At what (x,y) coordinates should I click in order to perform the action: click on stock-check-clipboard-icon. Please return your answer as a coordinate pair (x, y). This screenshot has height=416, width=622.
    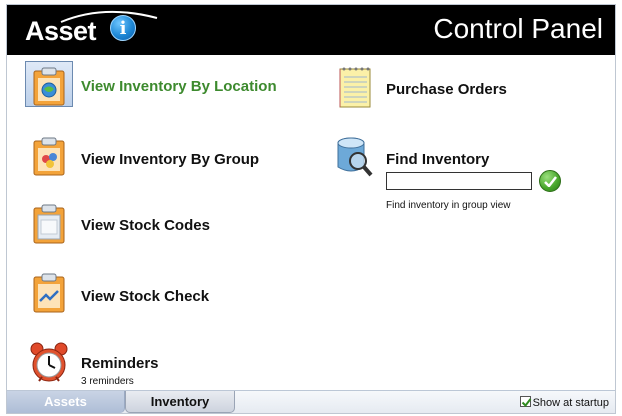
    Looking at the image, I should click on (49, 293).